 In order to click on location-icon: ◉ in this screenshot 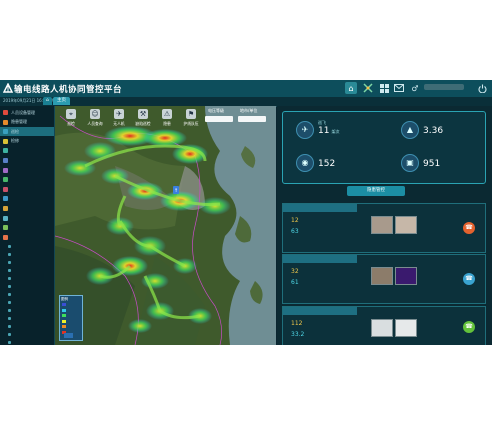, I will do `click(305, 163)`.